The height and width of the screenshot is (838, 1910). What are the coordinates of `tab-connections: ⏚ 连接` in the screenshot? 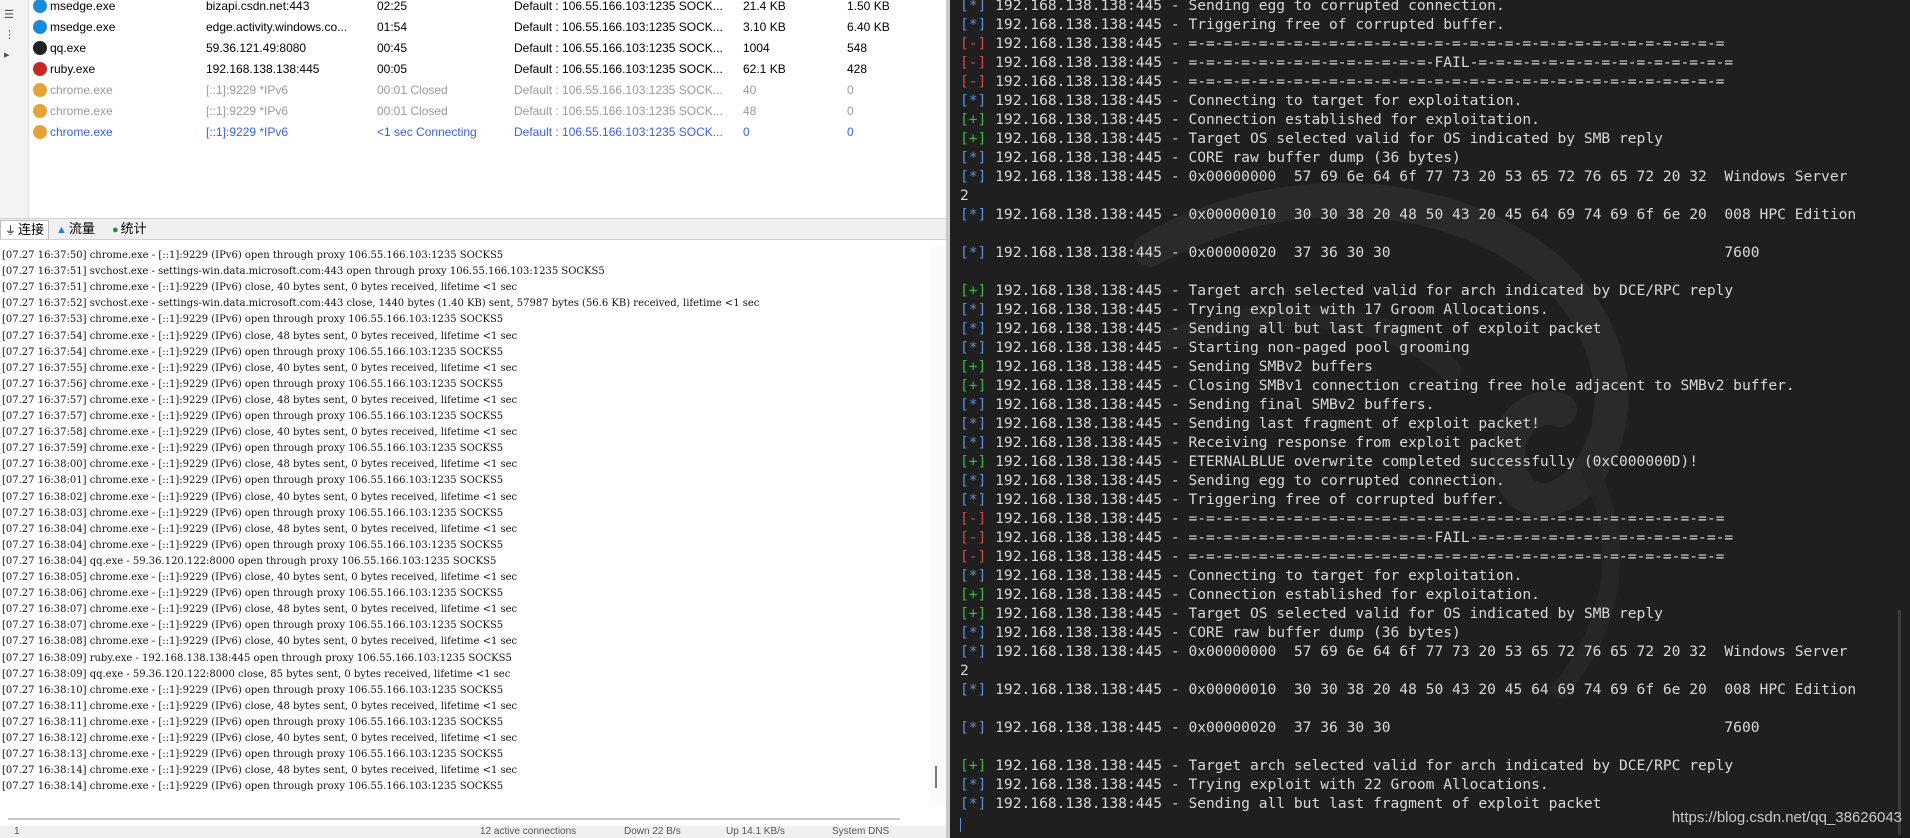 It's located at (25, 229).